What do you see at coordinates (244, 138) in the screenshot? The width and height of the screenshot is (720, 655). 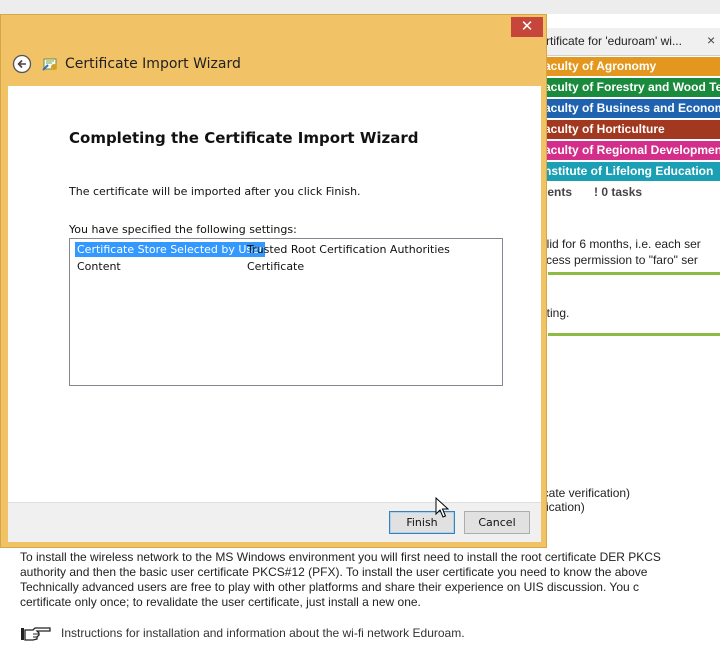 I see `page-title: Completing the Certificate Import Wizard` at bounding box center [244, 138].